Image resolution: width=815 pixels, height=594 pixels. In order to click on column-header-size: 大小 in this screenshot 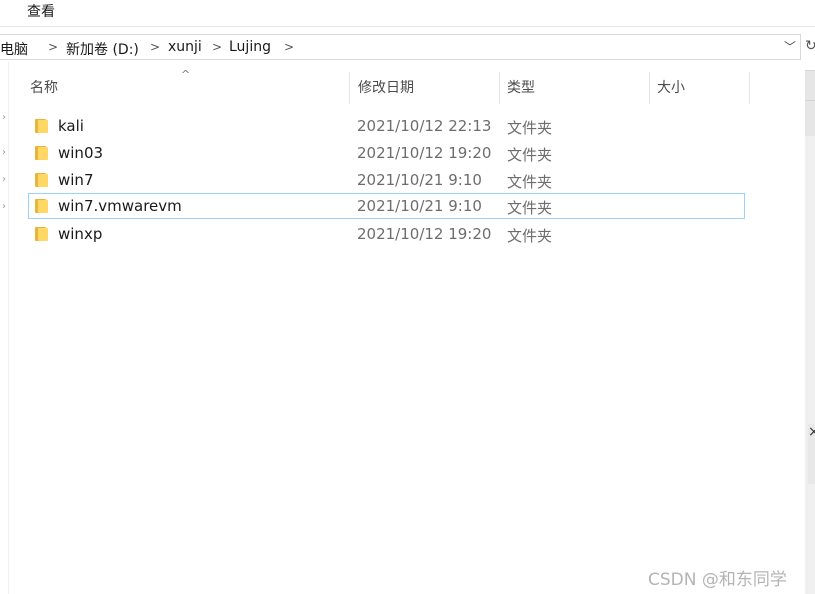, I will do `click(699, 88)`.